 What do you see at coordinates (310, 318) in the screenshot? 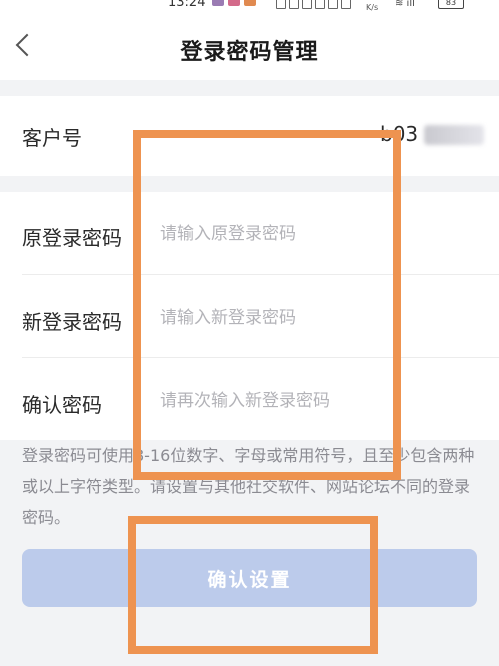
I see `new-password-input` at bounding box center [310, 318].